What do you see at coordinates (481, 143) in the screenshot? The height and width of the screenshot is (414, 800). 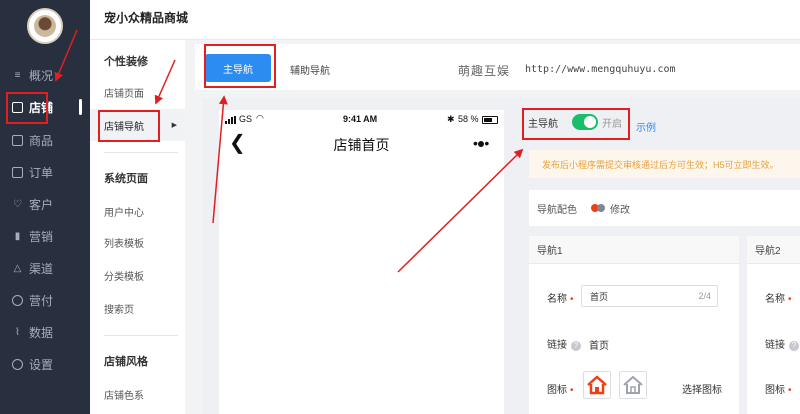 I see `more-dots-icon: •●•` at bounding box center [481, 143].